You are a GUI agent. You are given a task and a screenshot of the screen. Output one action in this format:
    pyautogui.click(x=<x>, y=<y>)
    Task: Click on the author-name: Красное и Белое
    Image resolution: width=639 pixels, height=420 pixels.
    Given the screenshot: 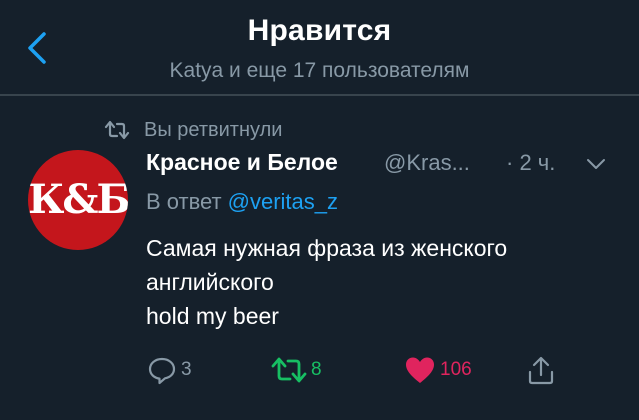 What is the action you would take?
    pyautogui.click(x=242, y=162)
    